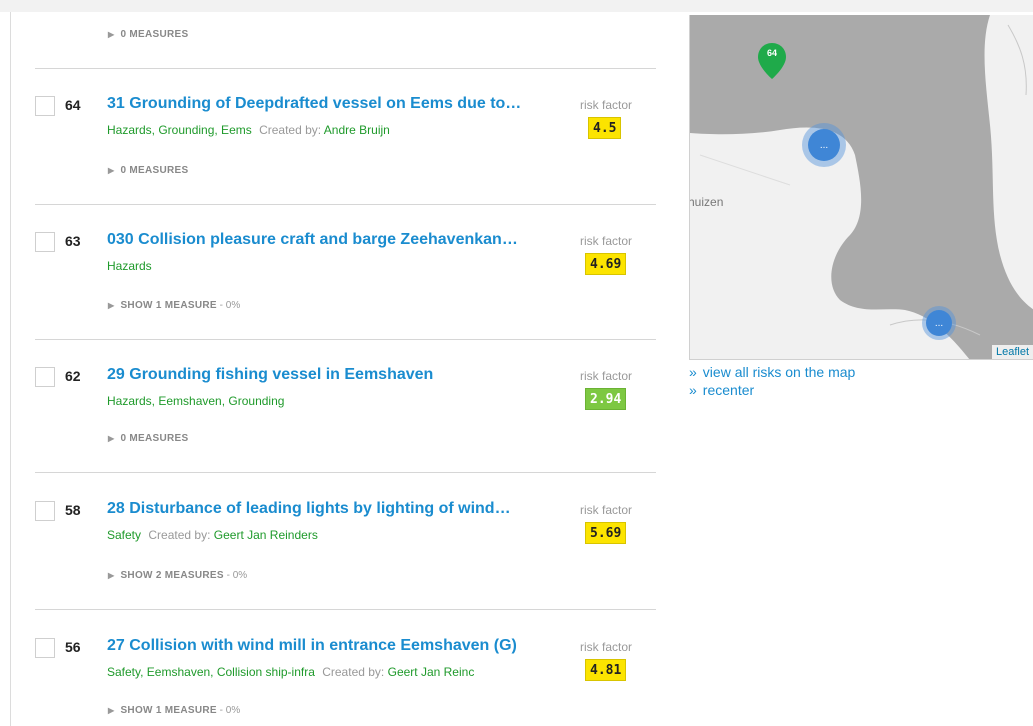 The width and height of the screenshot is (1033, 726). What do you see at coordinates (73, 241) in the screenshot?
I see `risk-number: 63` at bounding box center [73, 241].